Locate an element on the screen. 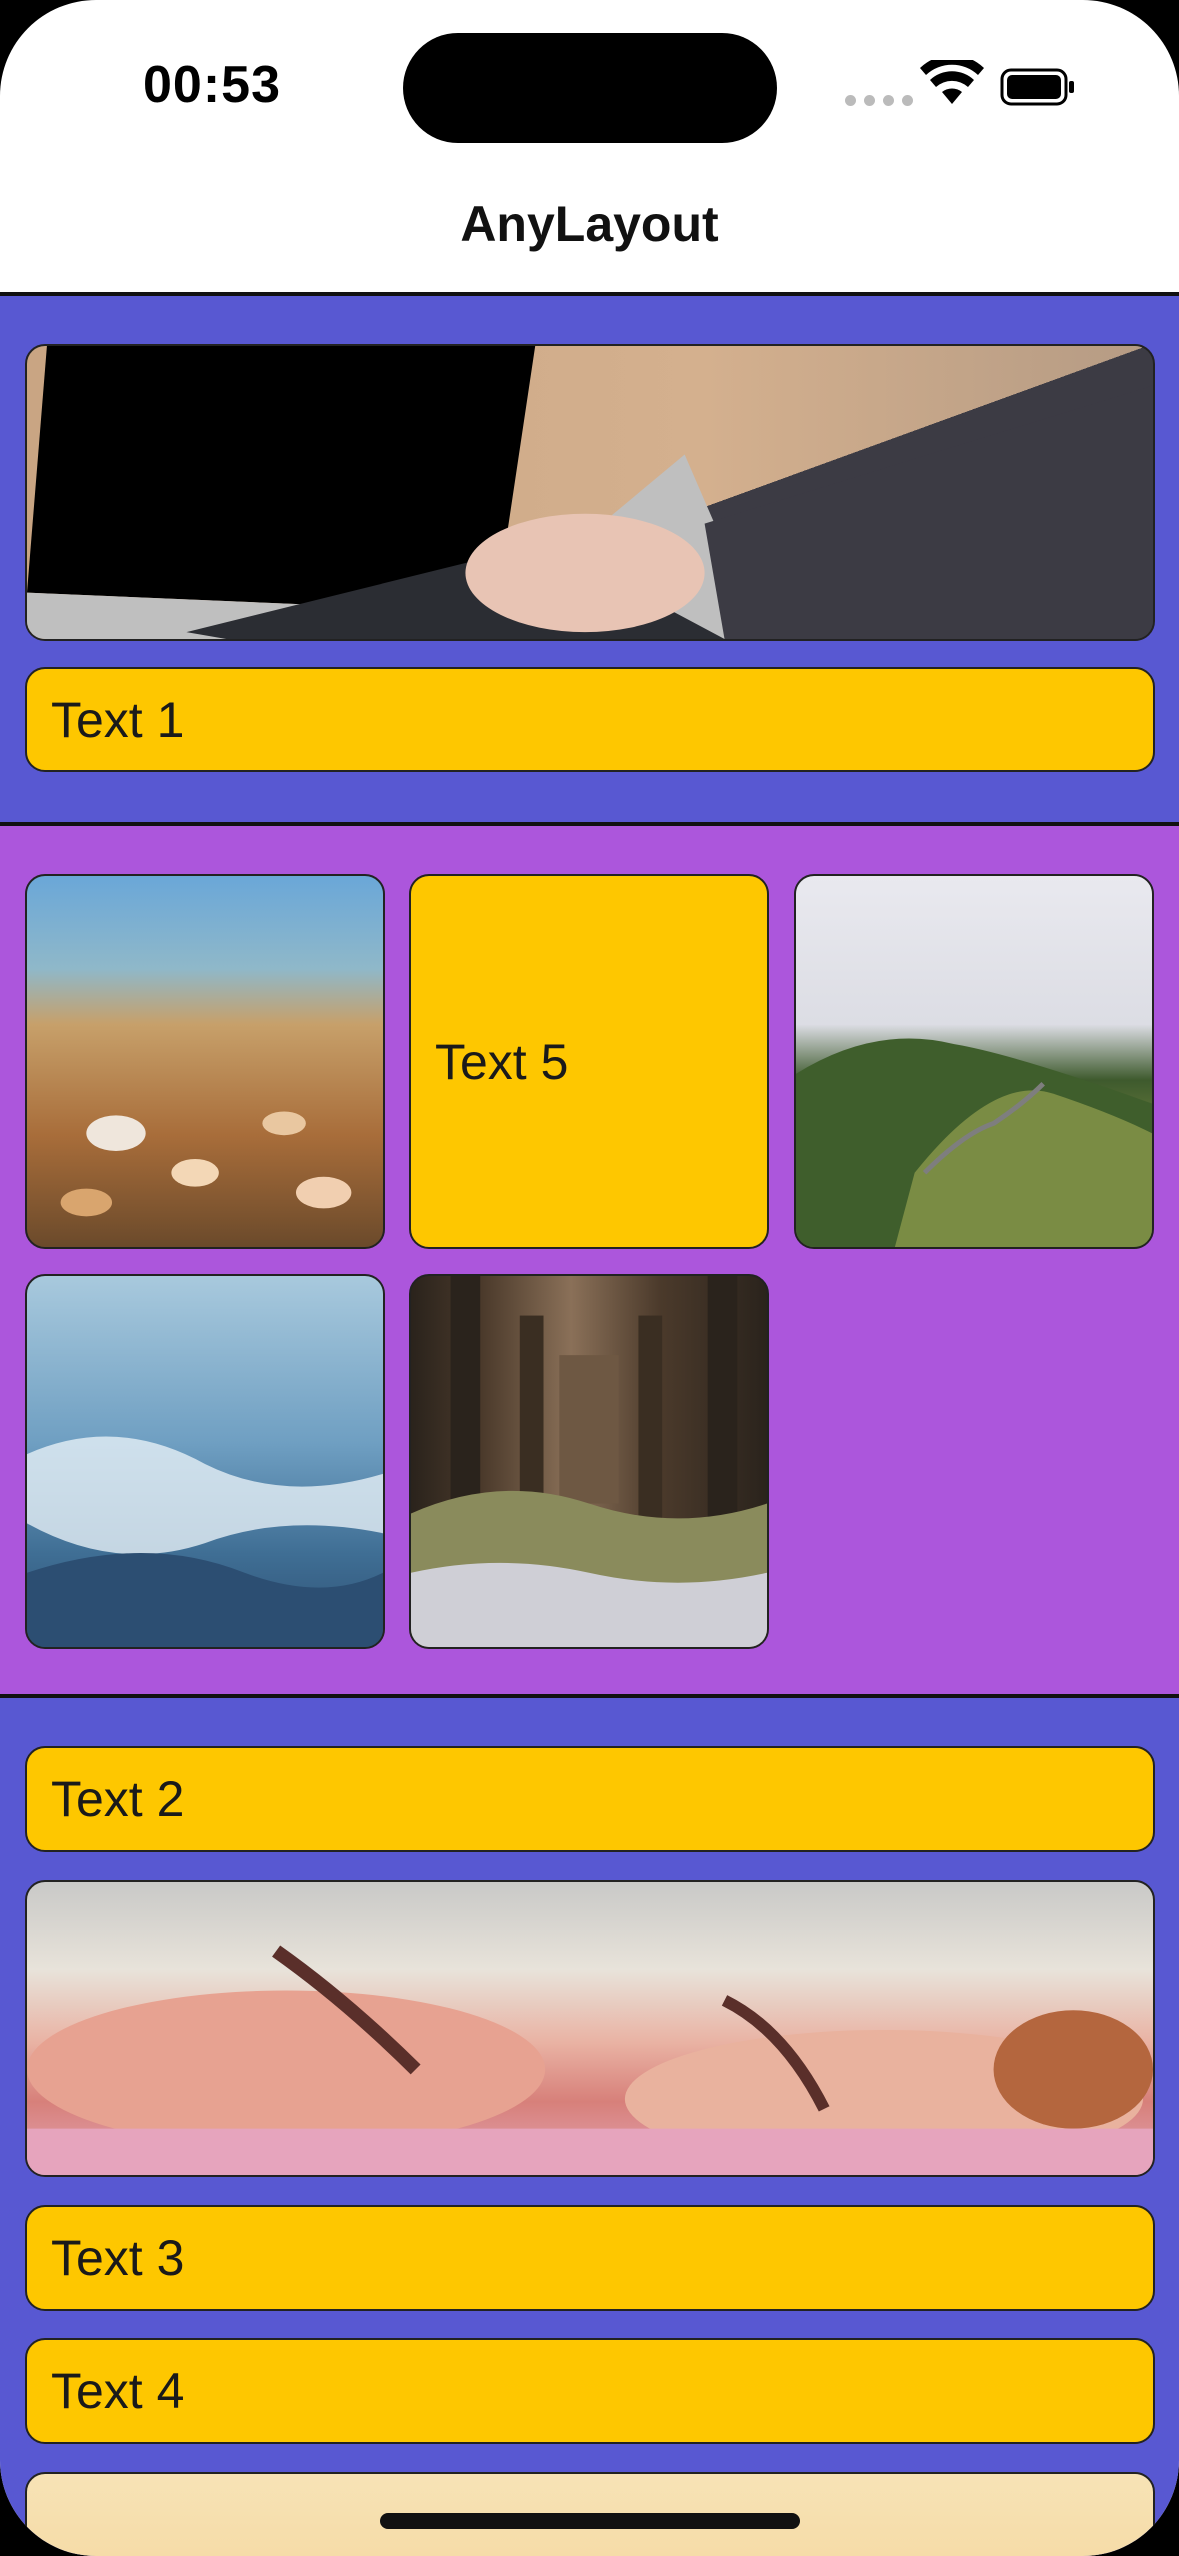 The width and height of the screenshot is (1179, 2556). status-bar: 00:53 is located at coordinates (589, 90).